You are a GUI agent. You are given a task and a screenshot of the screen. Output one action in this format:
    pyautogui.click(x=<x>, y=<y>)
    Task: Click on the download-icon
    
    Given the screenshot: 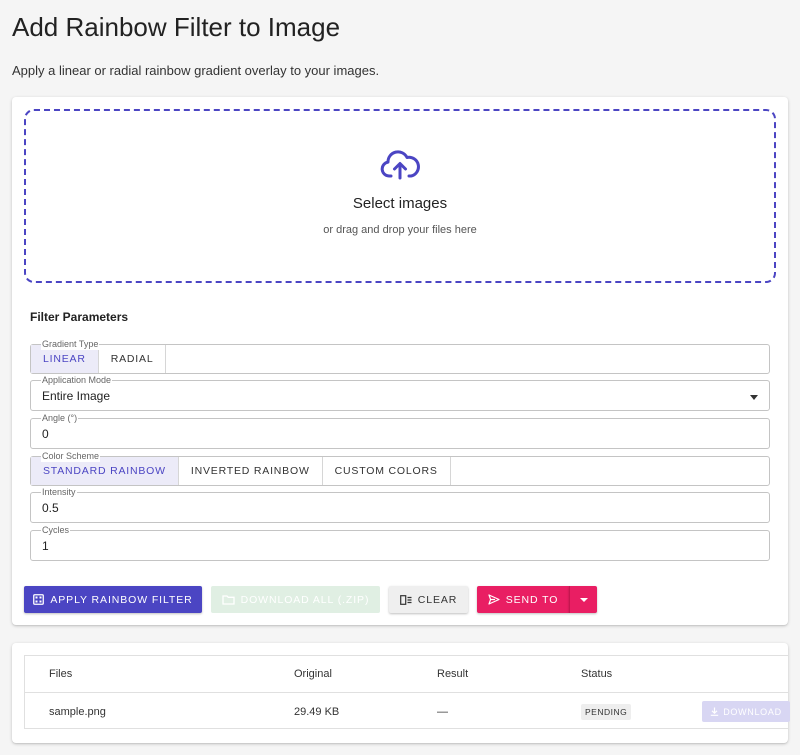 What is the action you would take?
    pyautogui.click(x=714, y=711)
    